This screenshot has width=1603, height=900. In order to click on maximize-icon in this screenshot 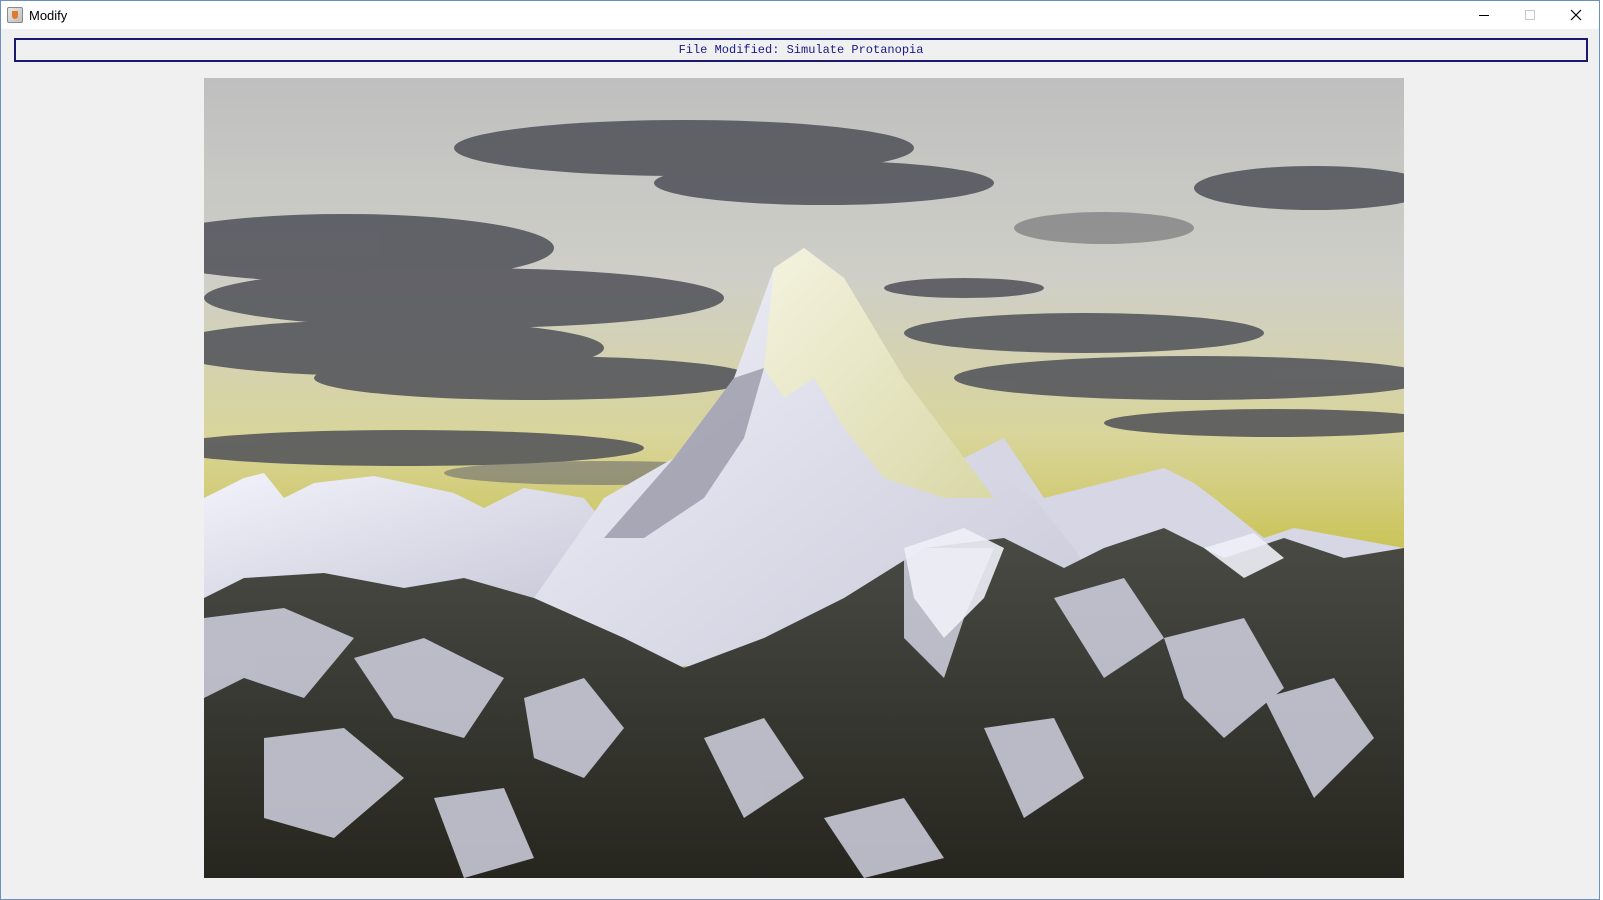, I will do `click(1530, 15)`.